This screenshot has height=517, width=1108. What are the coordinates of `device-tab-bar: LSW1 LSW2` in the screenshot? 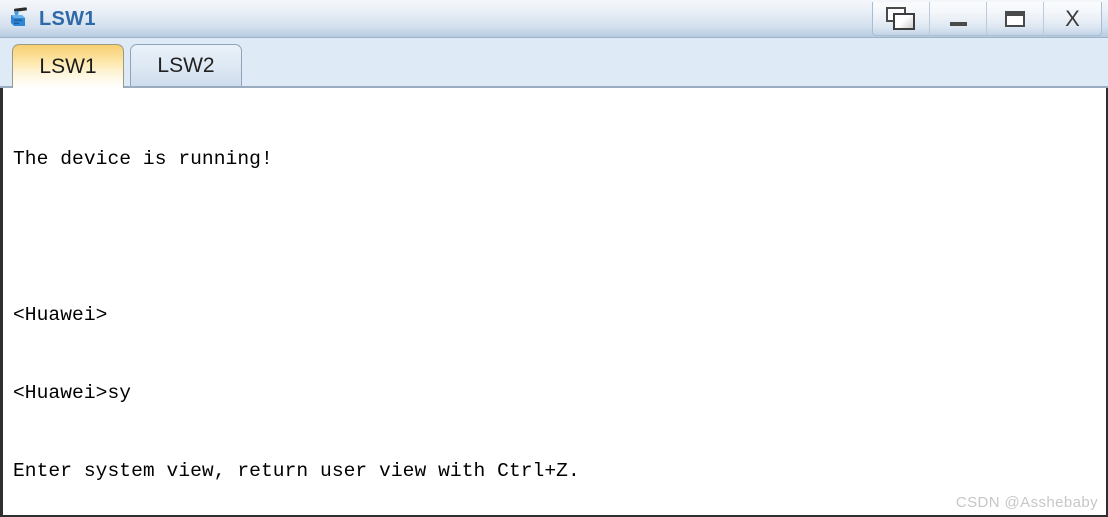 It's located at (554, 63).